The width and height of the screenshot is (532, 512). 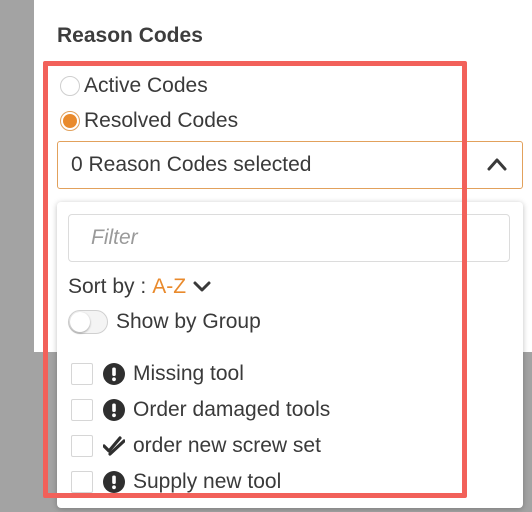 I want to click on double-check-icon, so click(x=114, y=446).